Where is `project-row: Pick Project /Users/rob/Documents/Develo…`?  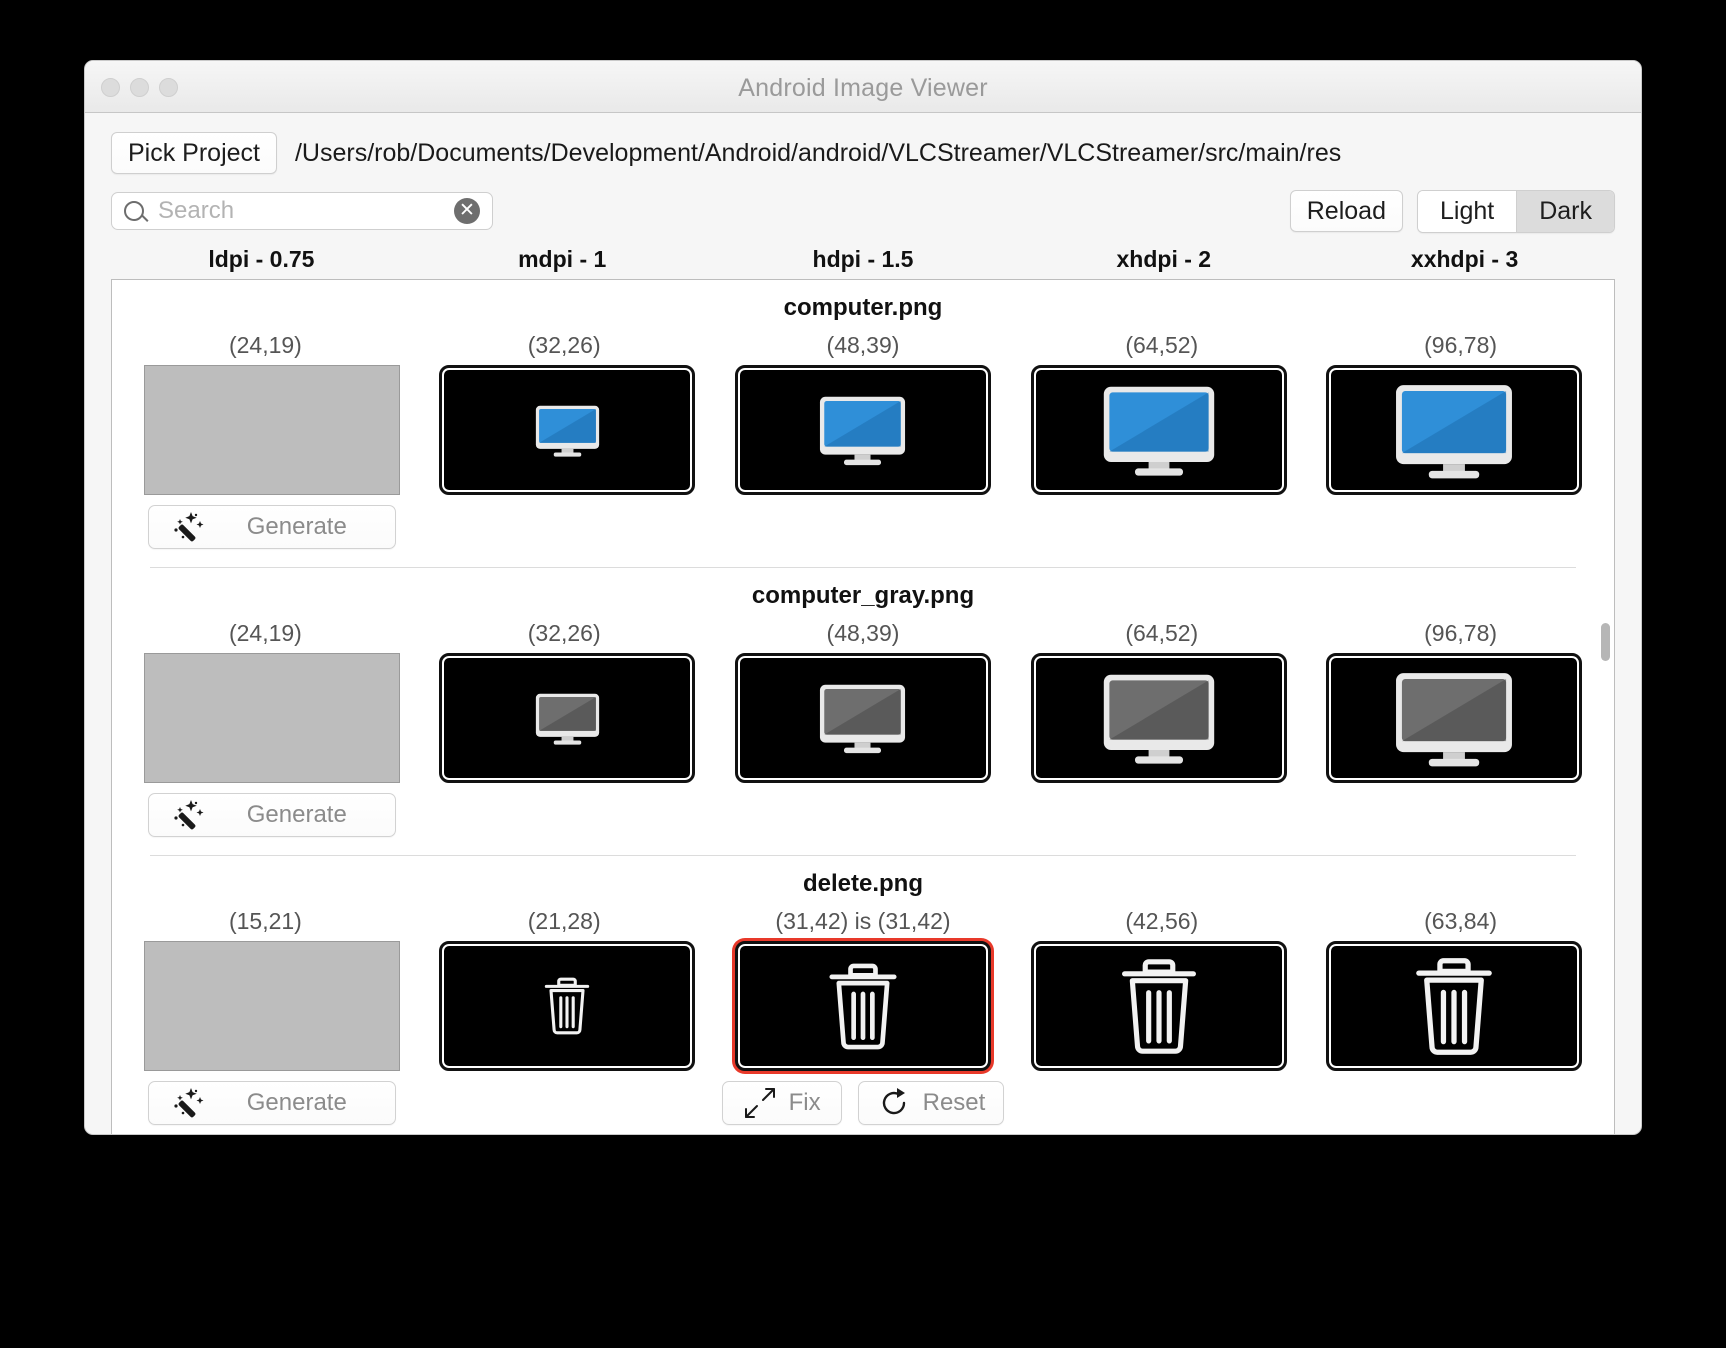
project-row: Pick Project /Users/rob/Documents/Develo… is located at coordinates (863, 153).